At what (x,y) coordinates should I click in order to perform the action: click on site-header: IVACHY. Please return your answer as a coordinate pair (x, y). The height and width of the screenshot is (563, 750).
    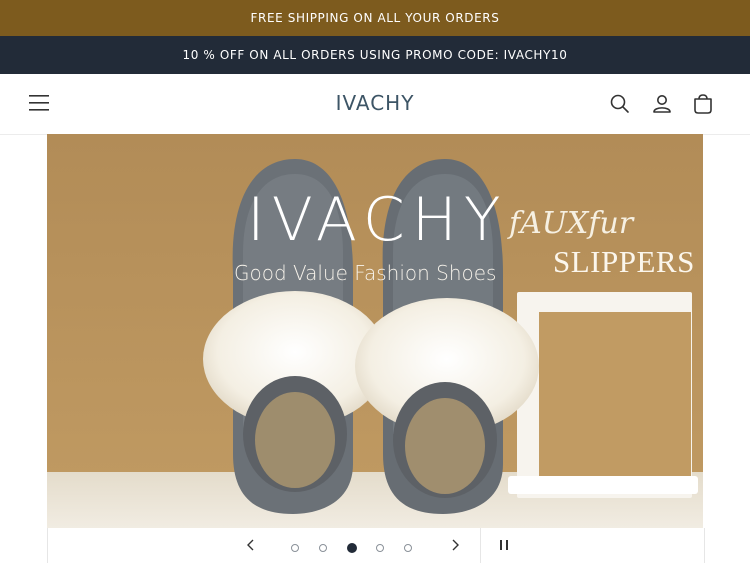
    Looking at the image, I should click on (375, 104).